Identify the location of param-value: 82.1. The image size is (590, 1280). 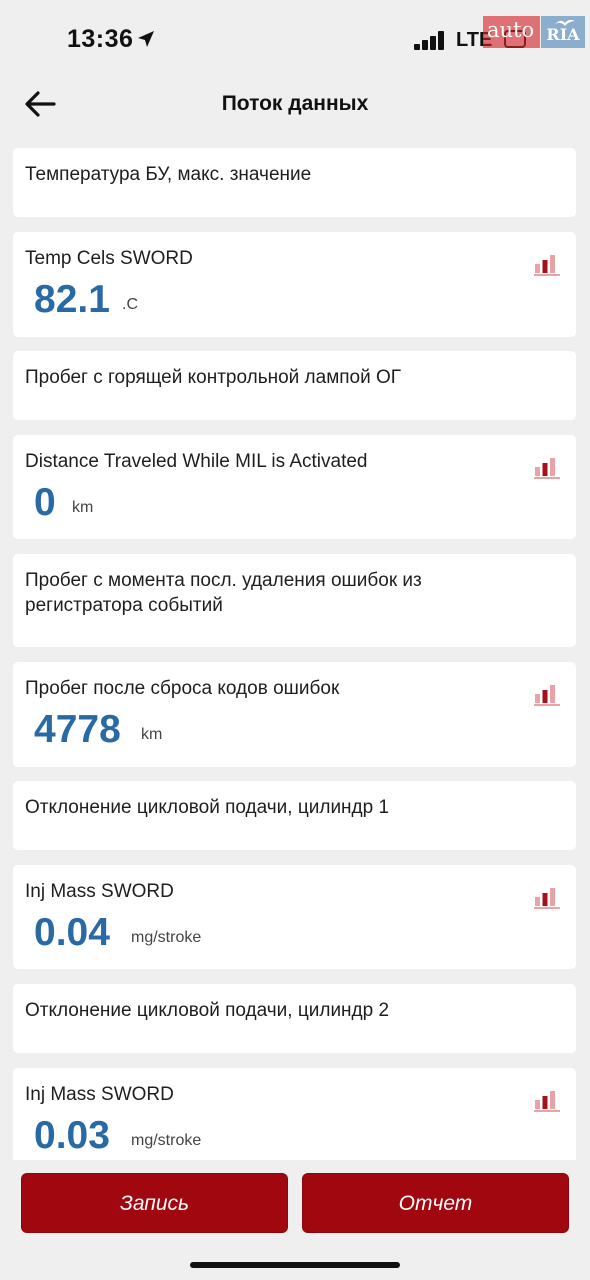
(72, 299).